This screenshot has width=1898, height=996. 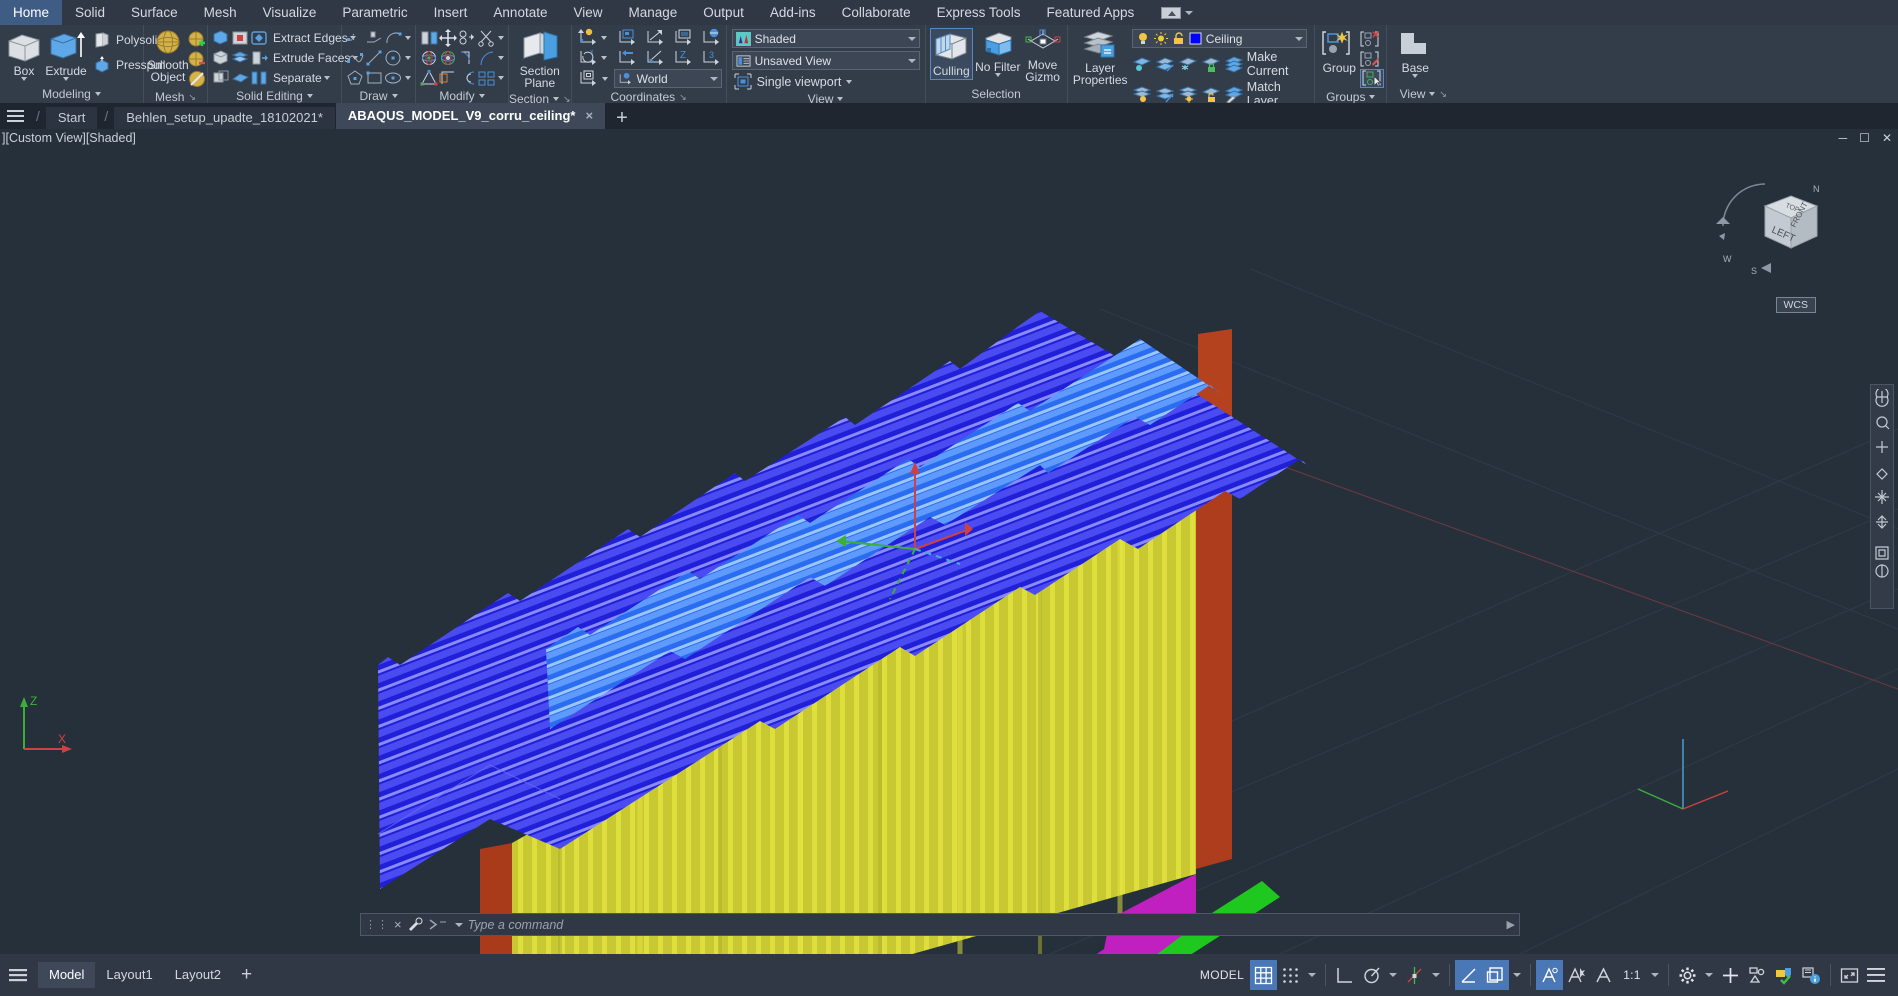 What do you see at coordinates (15, 116) in the screenshot?
I see `application-menu-button` at bounding box center [15, 116].